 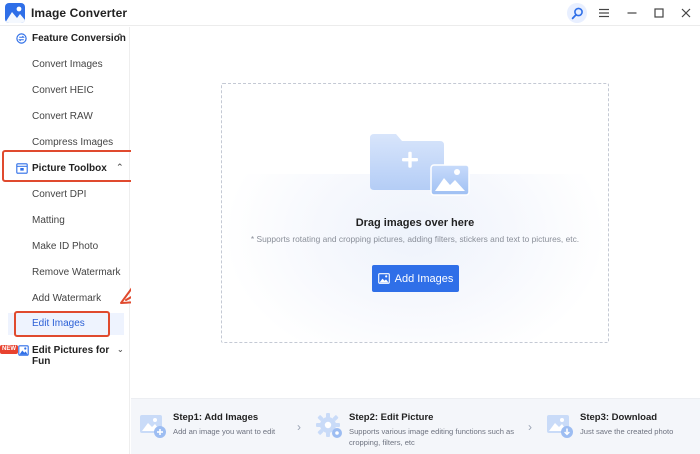 I want to click on sidebar-item-make-id-photo: Make ID Photo, so click(x=65, y=247).